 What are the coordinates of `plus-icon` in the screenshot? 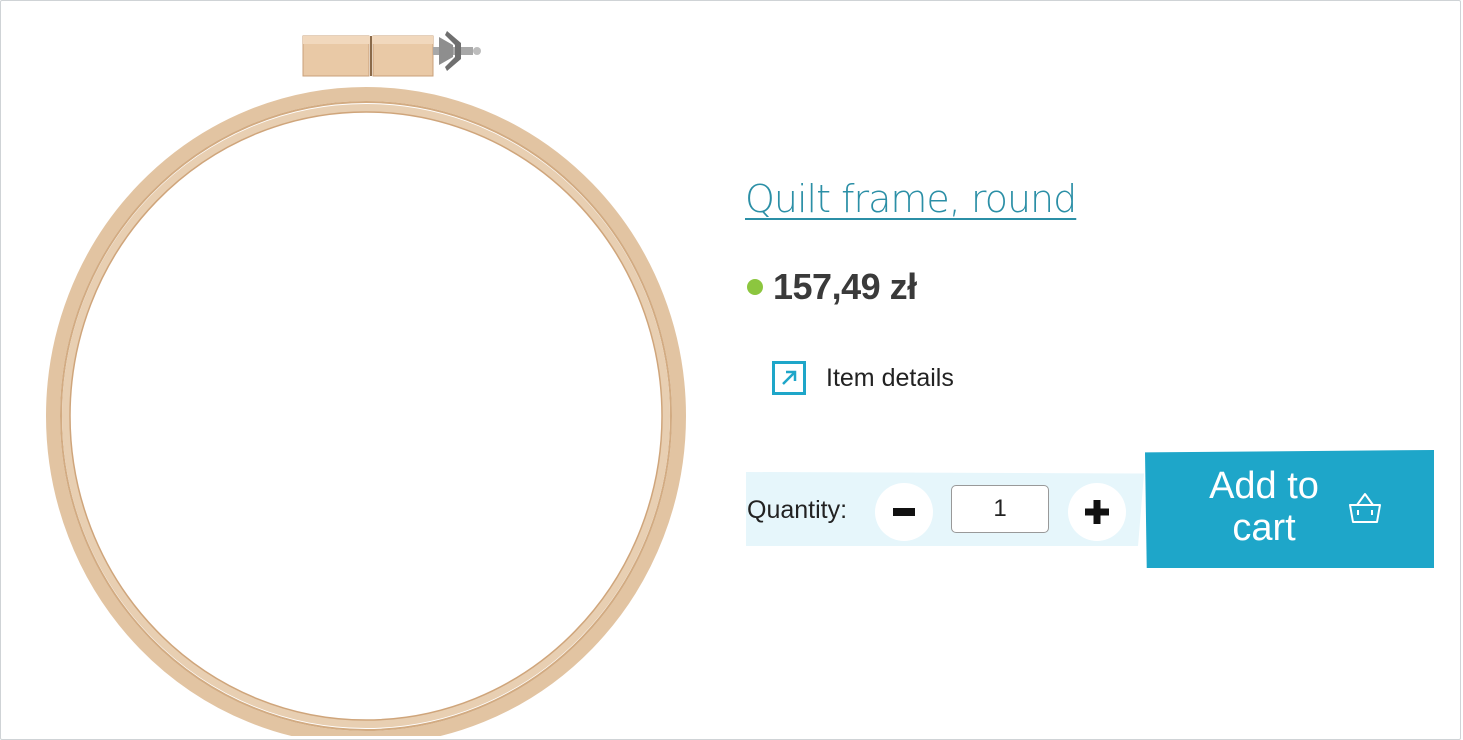 It's located at (1097, 512).